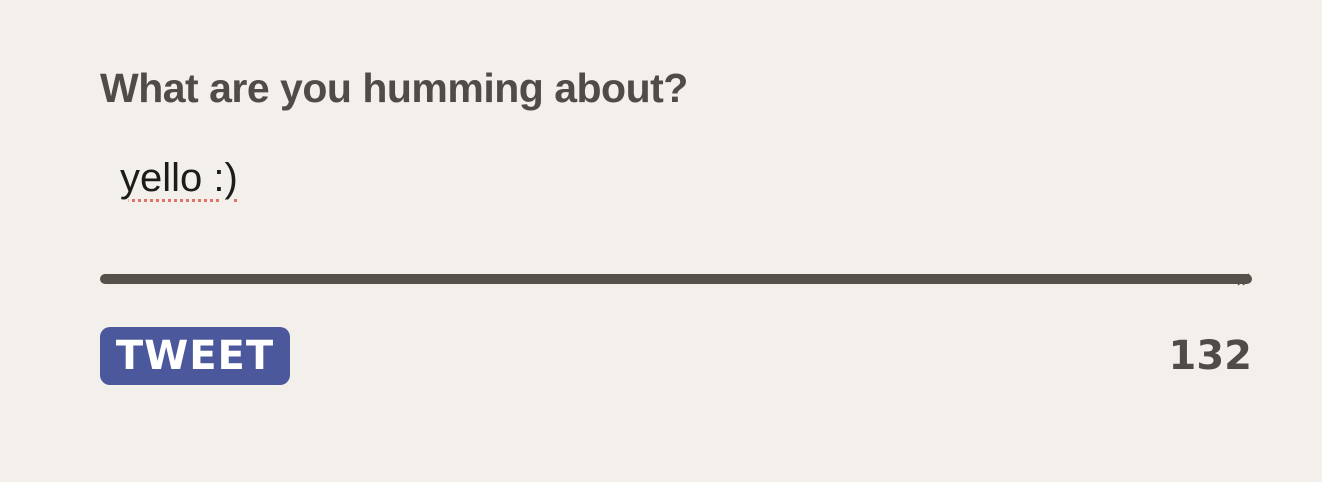 This screenshot has width=1322, height=482. Describe the element at coordinates (195, 356) in the screenshot. I see `tweet-button: TWEET` at that location.